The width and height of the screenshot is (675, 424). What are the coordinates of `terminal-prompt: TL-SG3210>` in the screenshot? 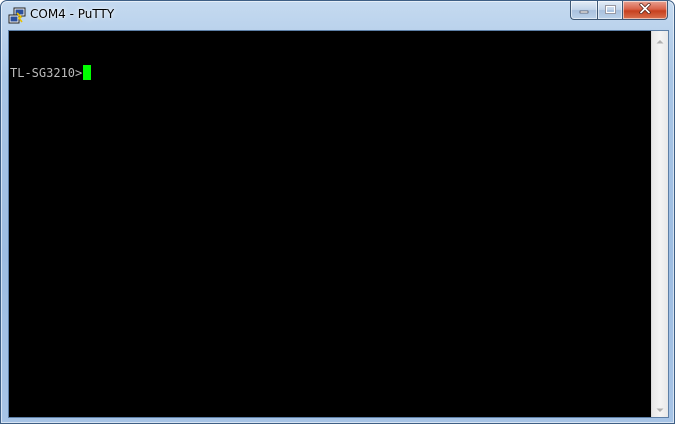 It's located at (46, 72).